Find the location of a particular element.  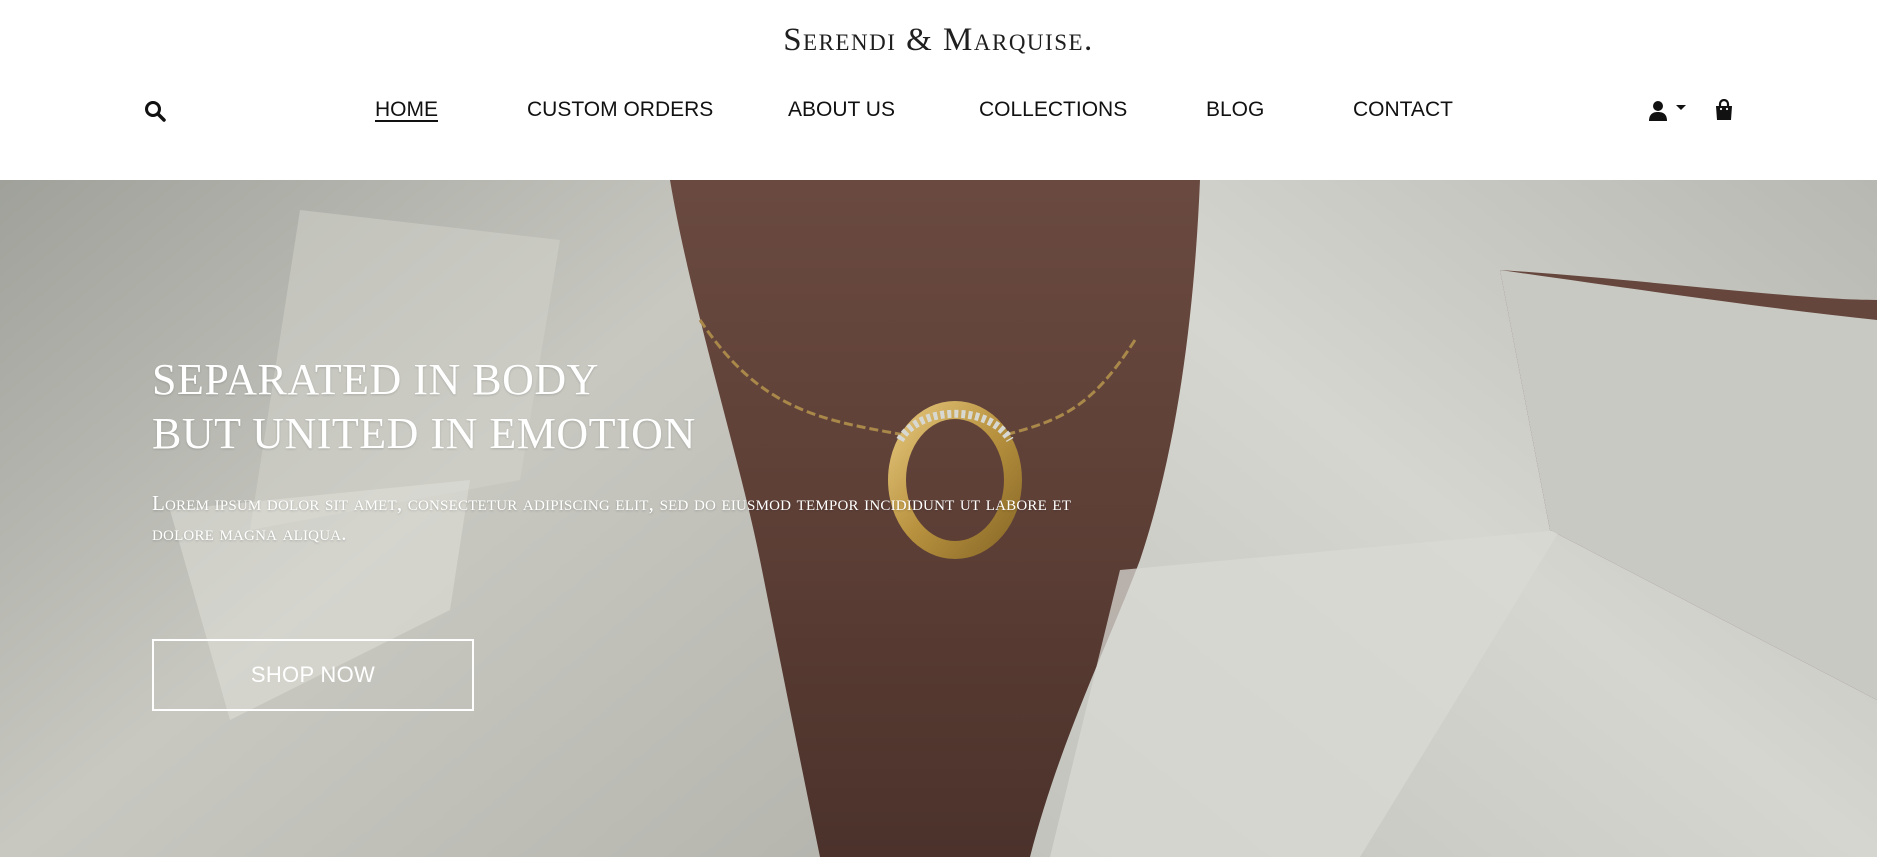

shopping-bag-icon is located at coordinates (1724, 112).